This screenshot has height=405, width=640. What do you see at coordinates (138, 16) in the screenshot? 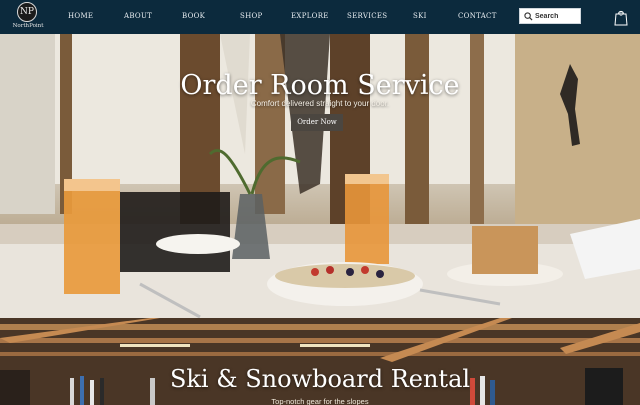
I see `nav-about: ABOUT` at bounding box center [138, 16].